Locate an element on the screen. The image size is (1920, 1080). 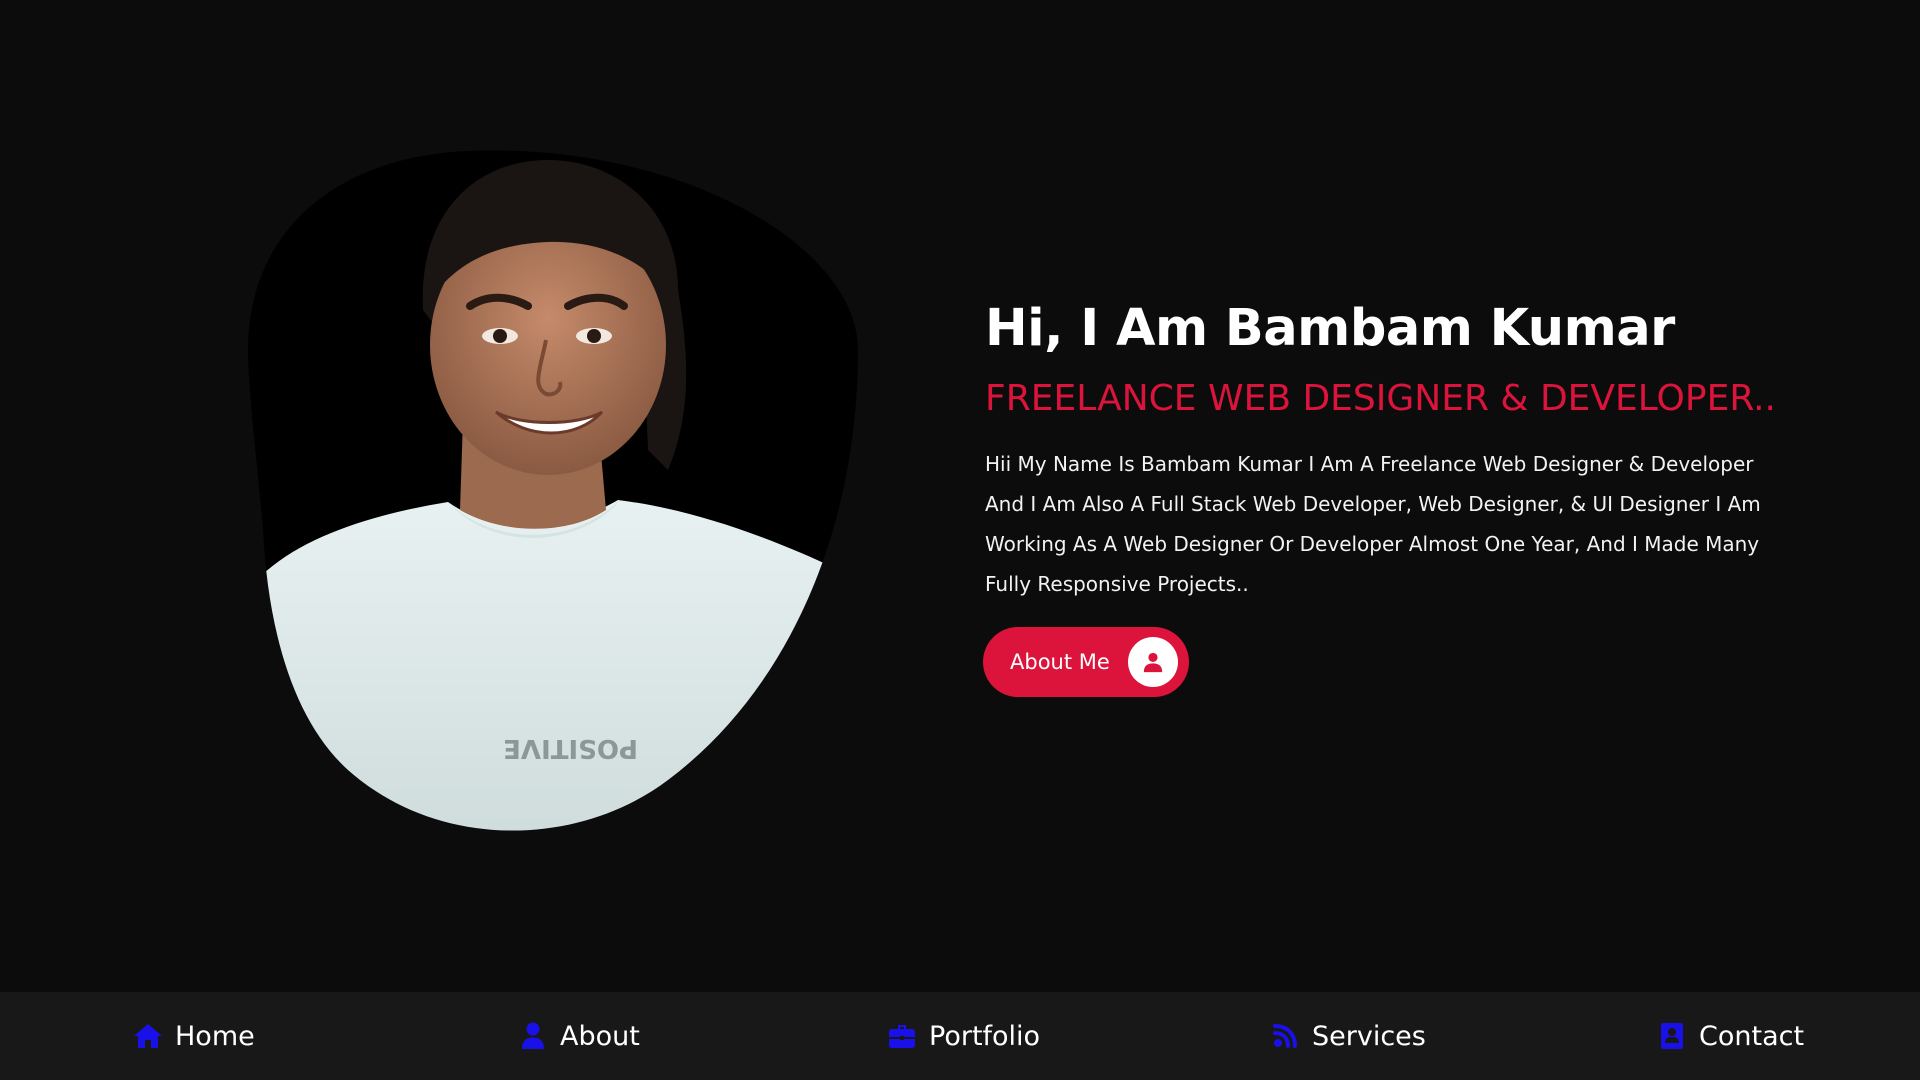
nav-item-contact: Contact is located at coordinates (1730, 1036).